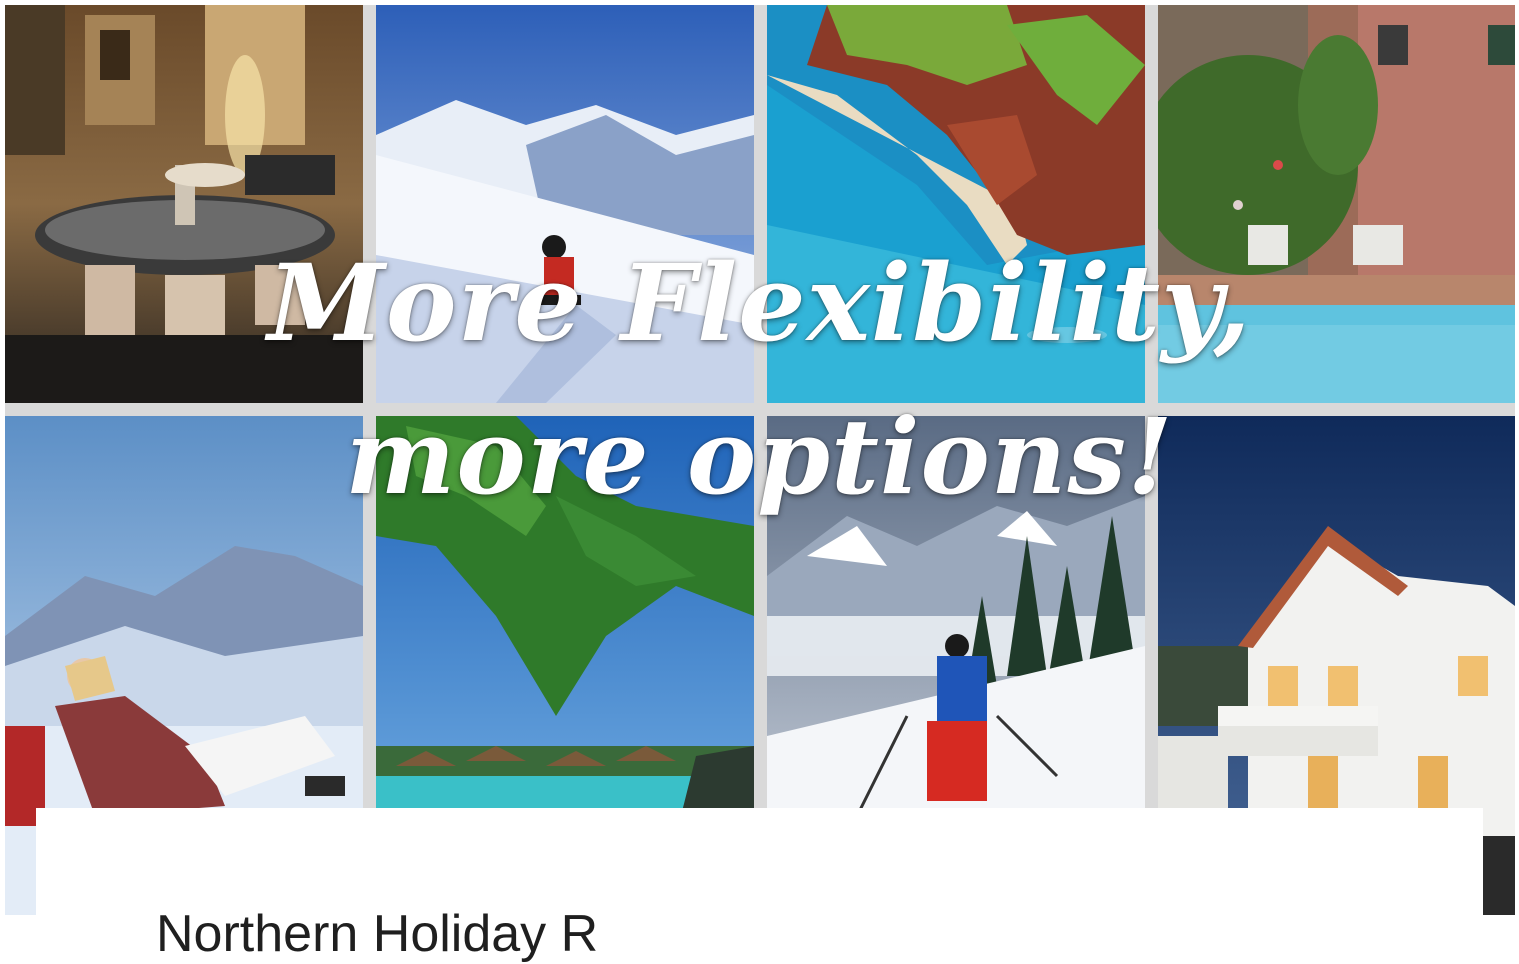  What do you see at coordinates (759, 456) in the screenshot?
I see `headline-line-2: more options!` at bounding box center [759, 456].